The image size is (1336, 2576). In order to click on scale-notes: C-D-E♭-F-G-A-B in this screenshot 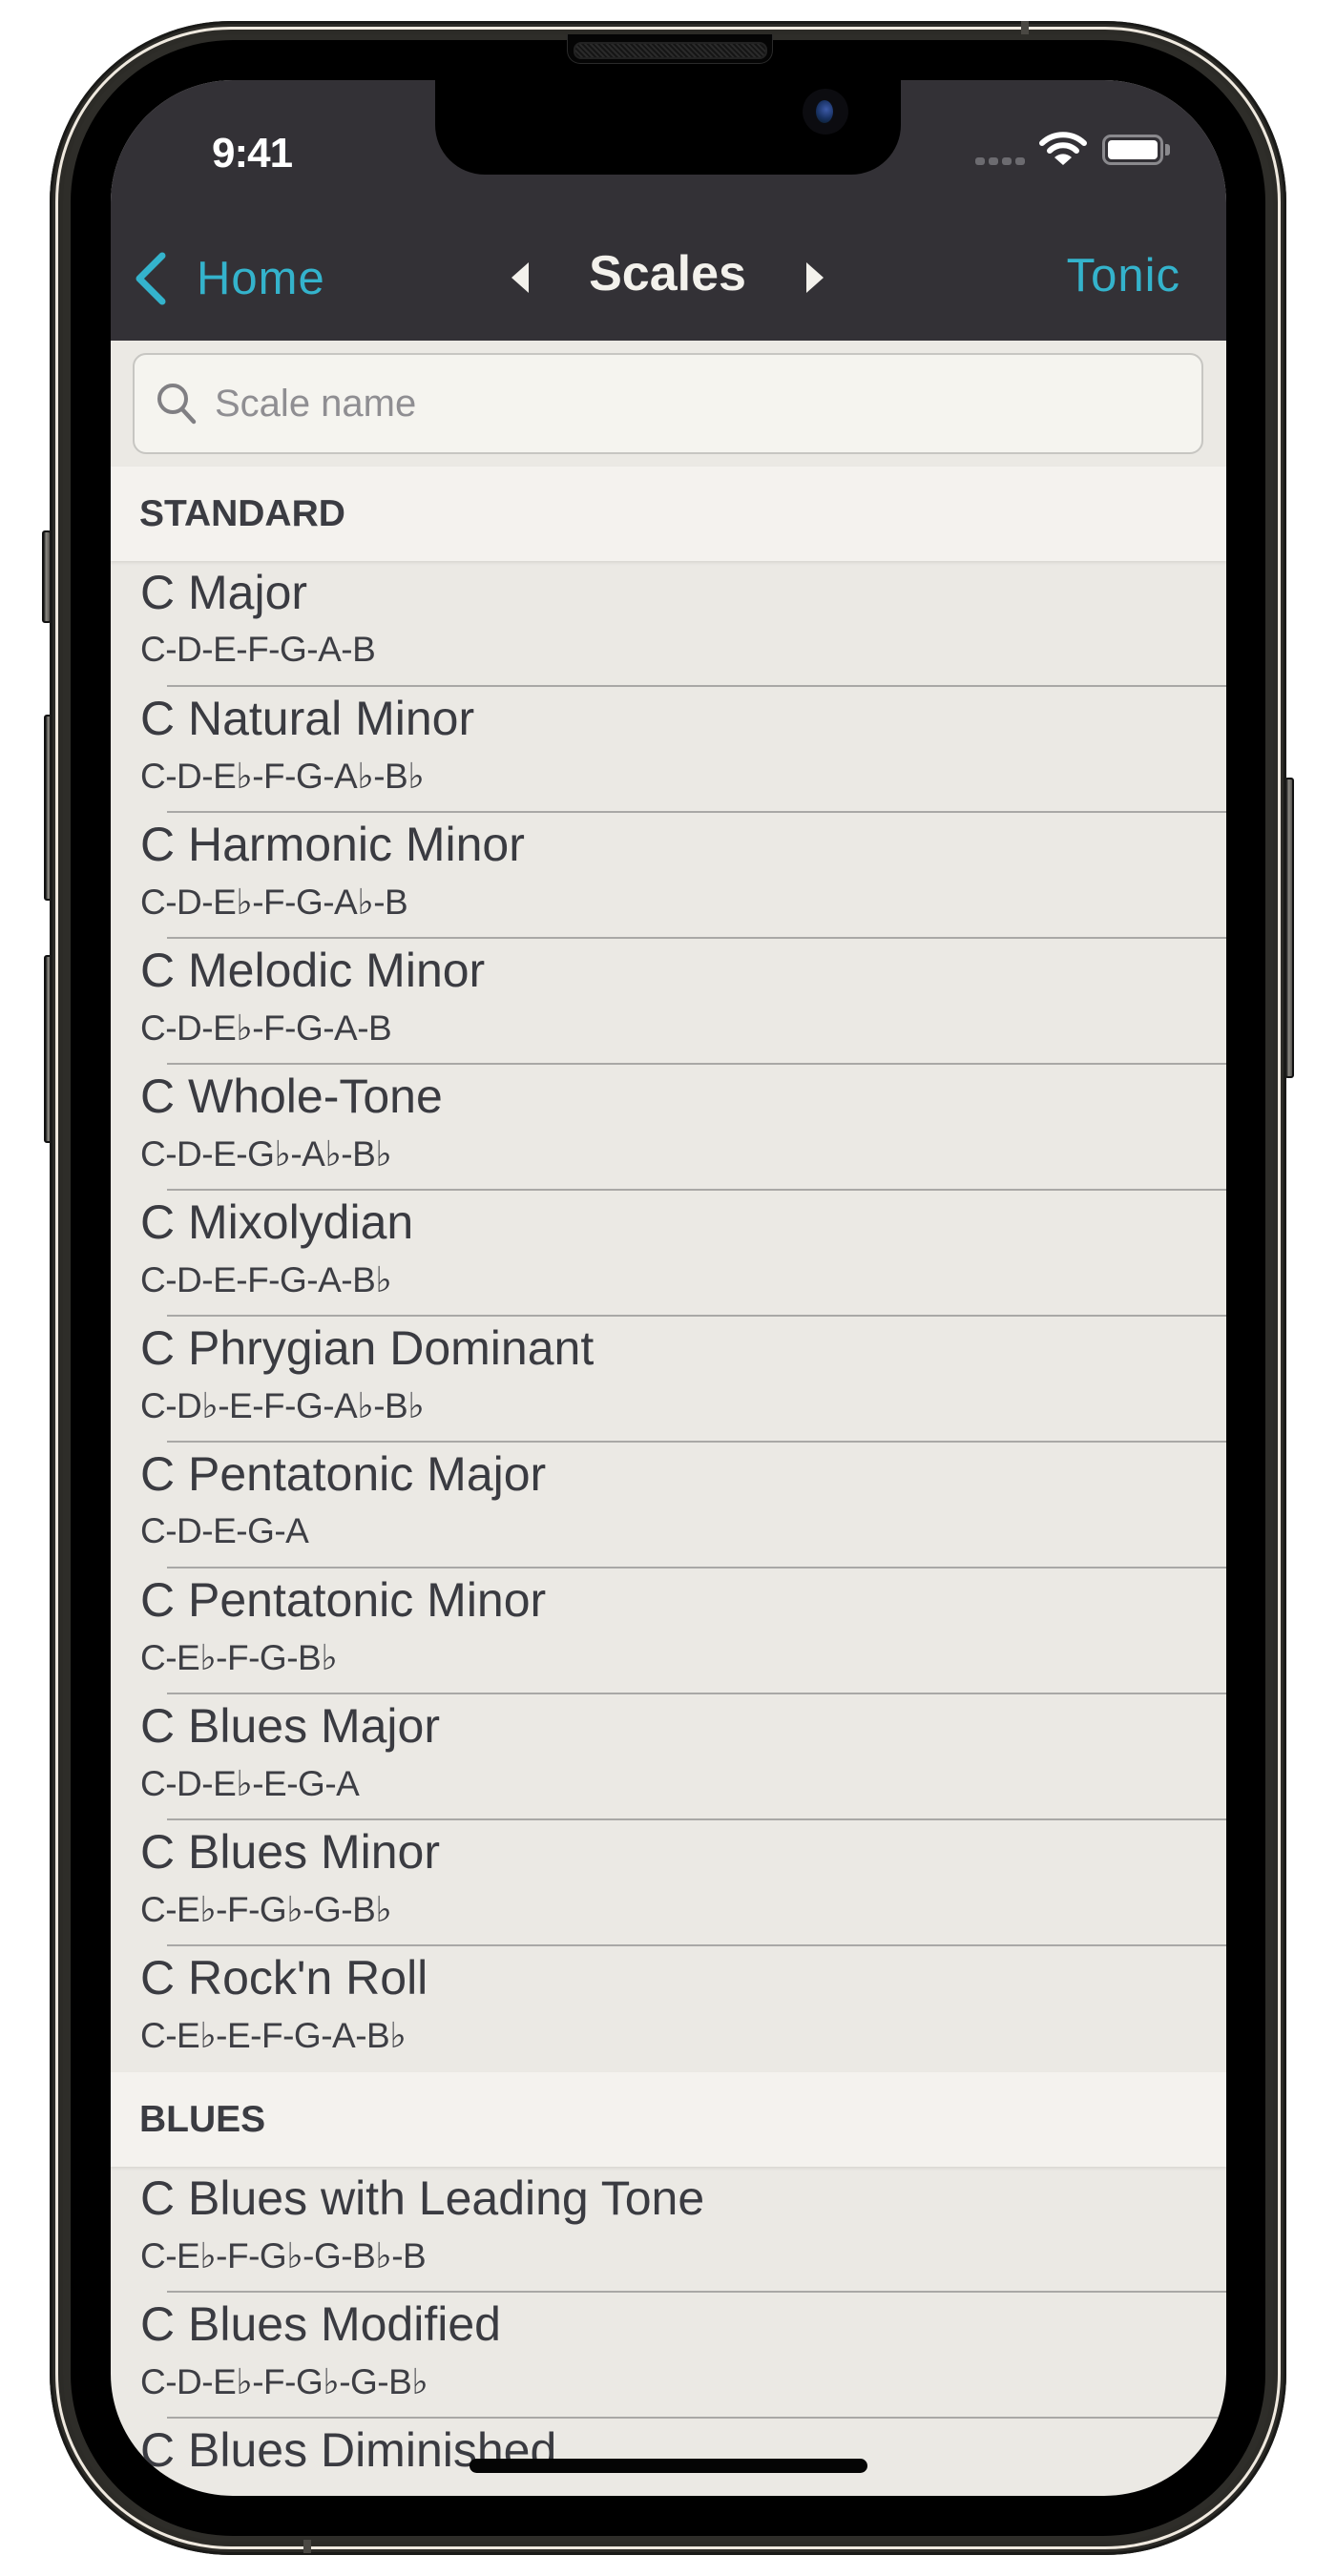, I will do `click(266, 1028)`.